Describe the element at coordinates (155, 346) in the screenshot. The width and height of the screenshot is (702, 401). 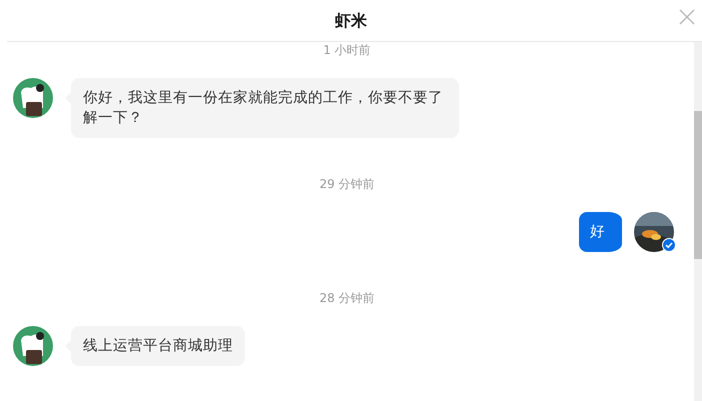
I see `message-bubble: 线上运营平台商城助理` at that location.